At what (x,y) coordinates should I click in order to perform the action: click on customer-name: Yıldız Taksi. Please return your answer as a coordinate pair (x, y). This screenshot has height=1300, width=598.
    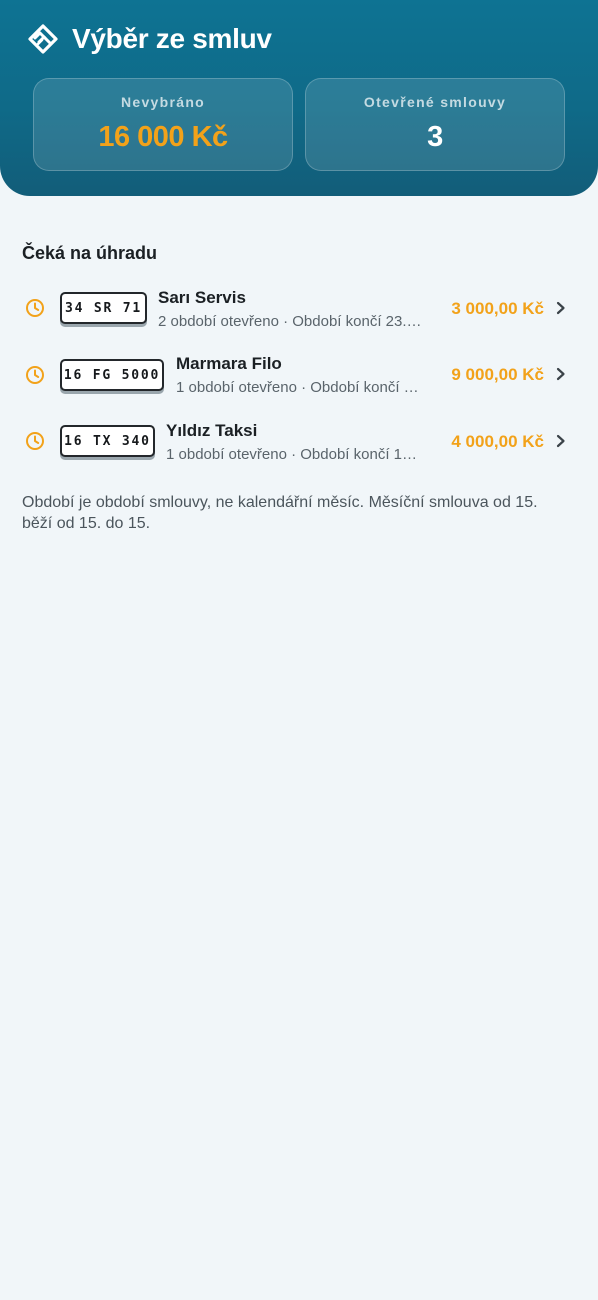
    Looking at the image, I should click on (212, 430).